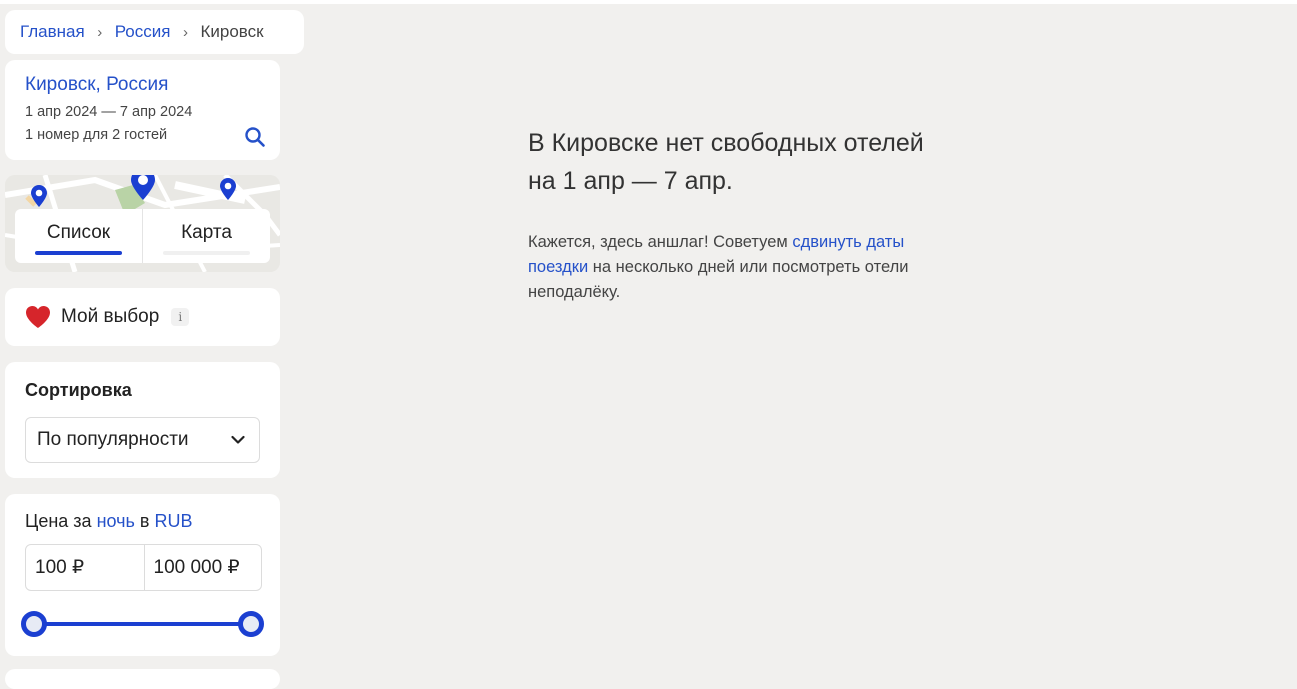 Image resolution: width=1297 pixels, height=689 pixels. What do you see at coordinates (109, 112) in the screenshot?
I see `search-dates: 1 апр 2024 — 7 апр 2024` at bounding box center [109, 112].